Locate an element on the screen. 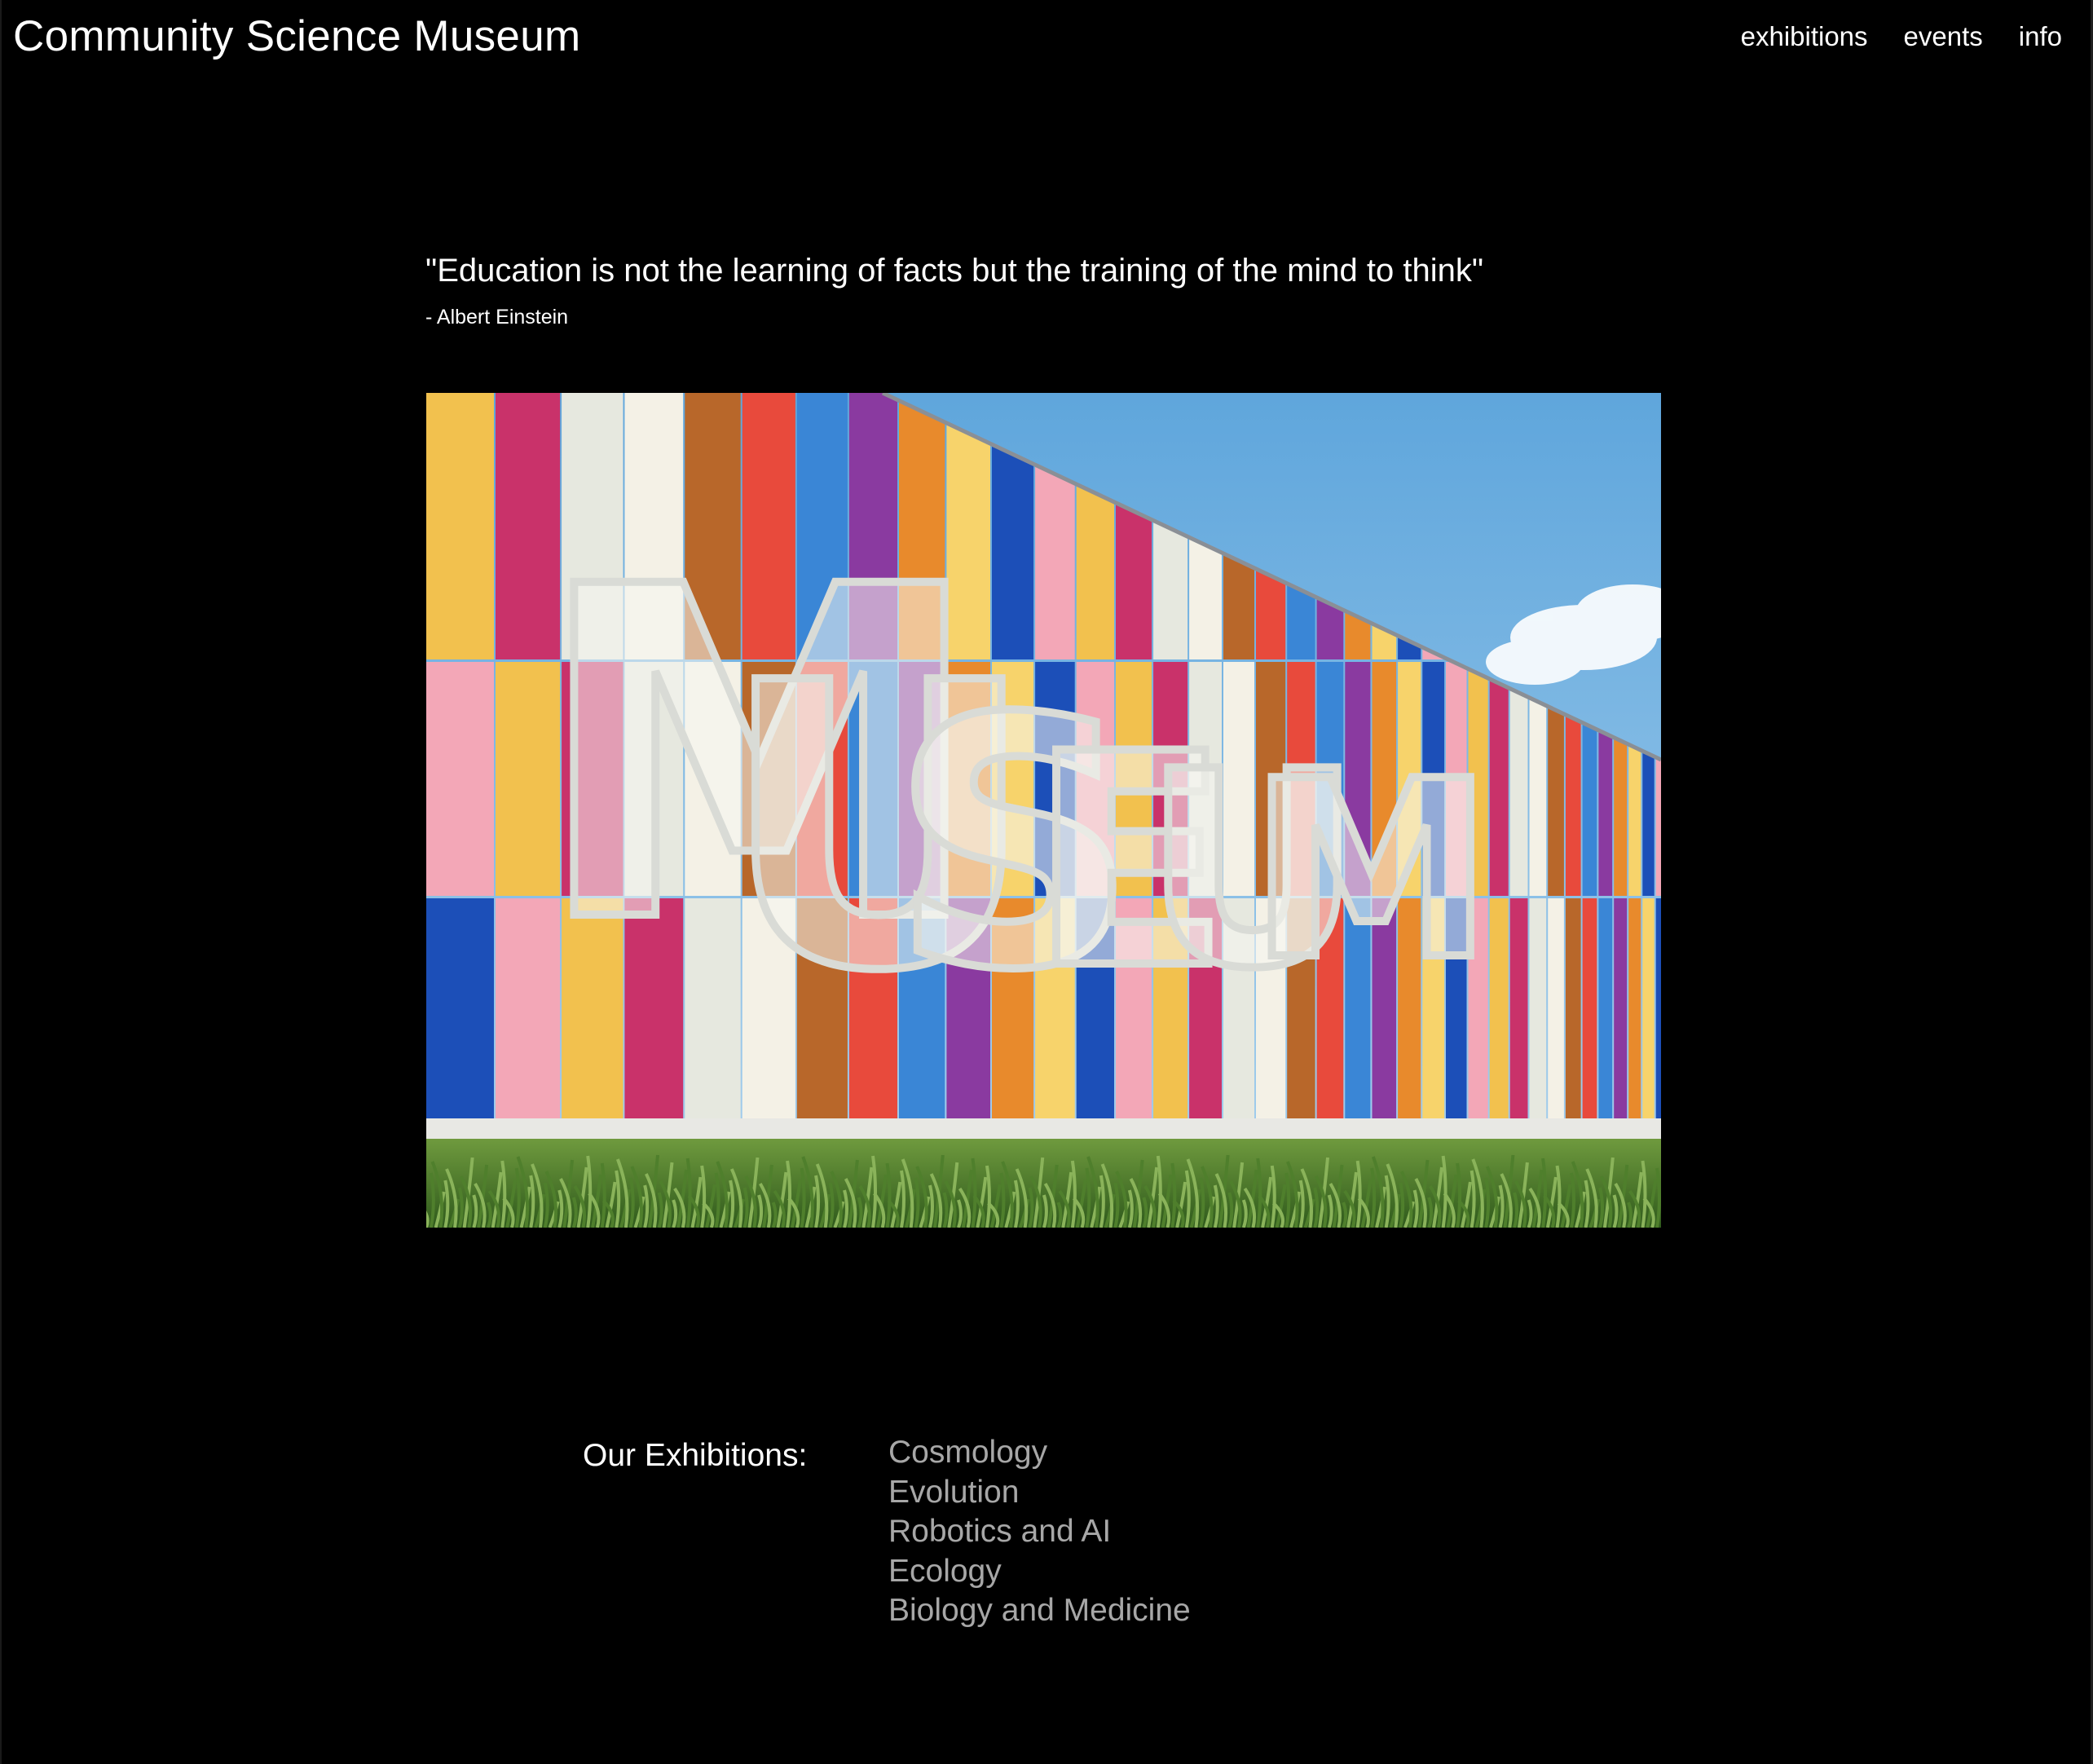 This screenshot has width=2093, height=1764. page-left-border is located at coordinates (1, 882).